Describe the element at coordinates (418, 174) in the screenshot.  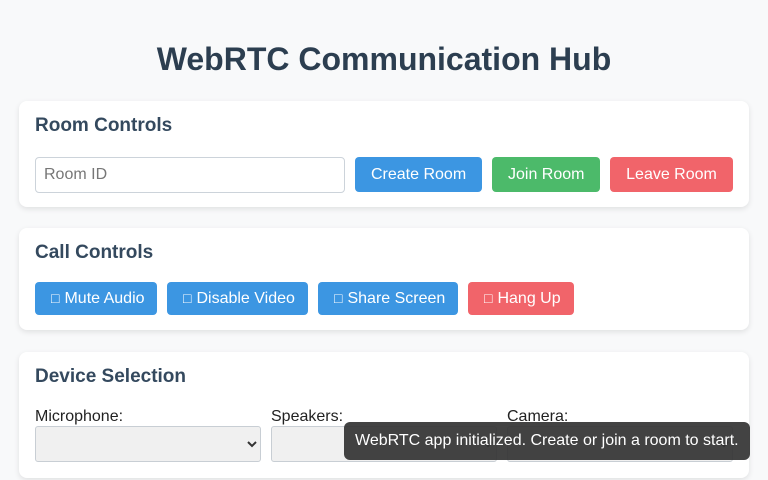
I see `create-room-button: Create Room` at that location.